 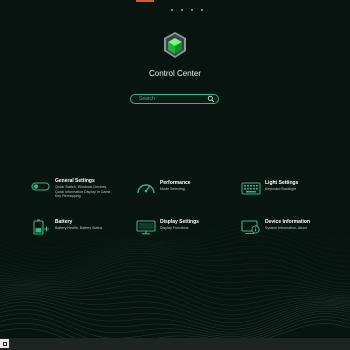 What do you see at coordinates (251, 188) in the screenshot?
I see `keyboard-icon` at bounding box center [251, 188].